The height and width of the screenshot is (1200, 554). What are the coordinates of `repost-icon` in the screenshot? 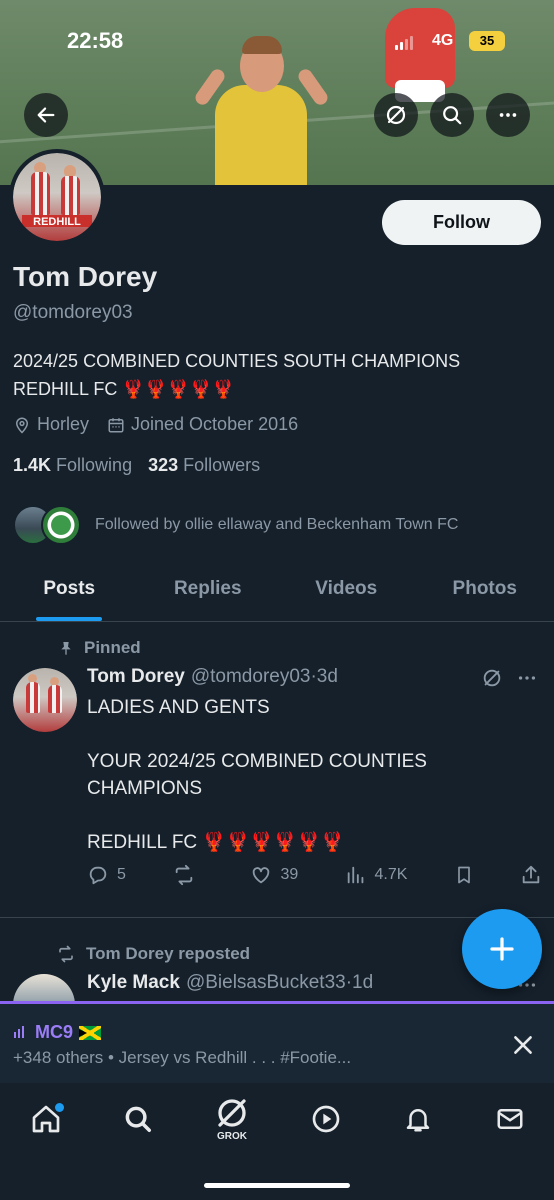 It's located at (66, 954).